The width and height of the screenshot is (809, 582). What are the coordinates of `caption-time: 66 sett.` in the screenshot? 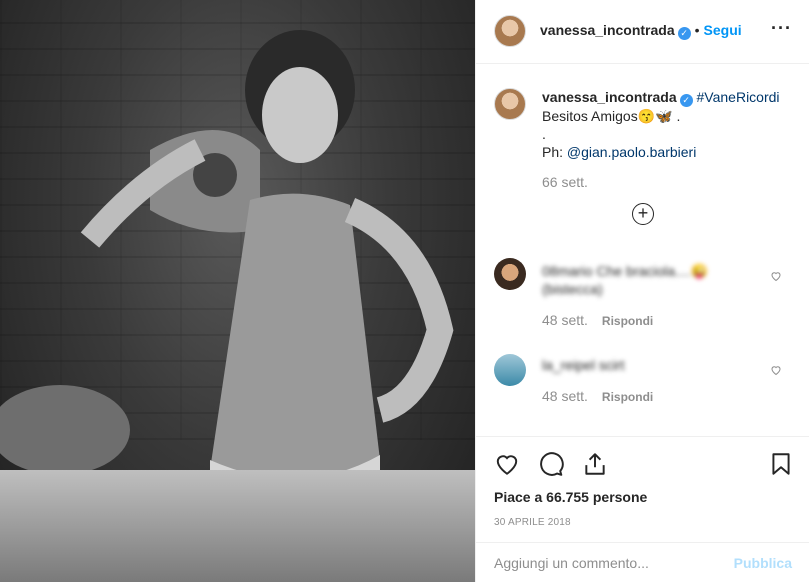 It's located at (672, 182).